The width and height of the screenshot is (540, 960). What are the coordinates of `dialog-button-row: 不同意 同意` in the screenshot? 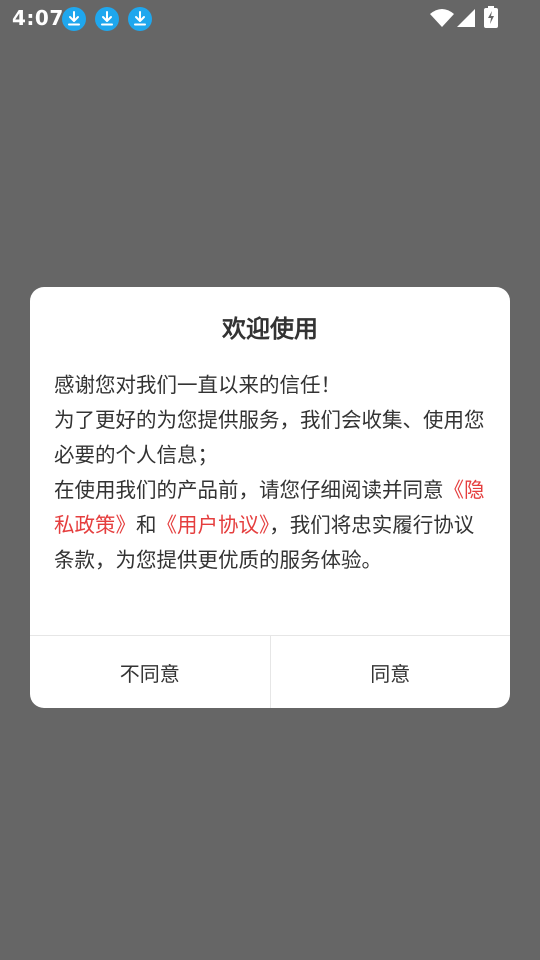 It's located at (270, 671).